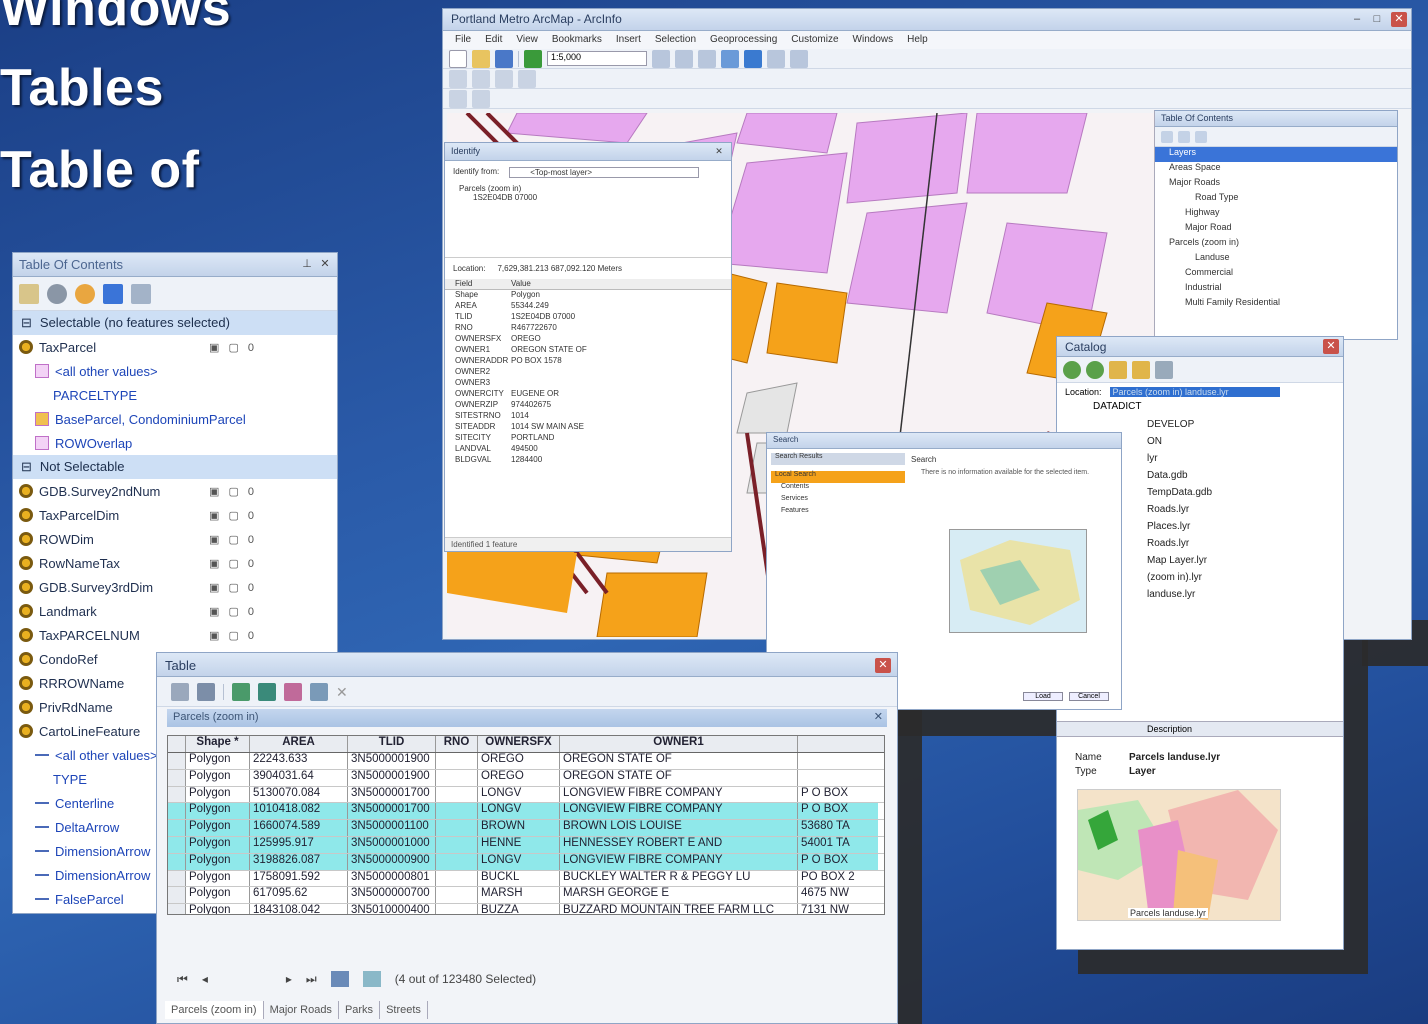  What do you see at coordinates (175, 587) in the screenshot?
I see `toc-layer-row: GDB.Survey3rdDim ▣ ▢ 0` at bounding box center [175, 587].